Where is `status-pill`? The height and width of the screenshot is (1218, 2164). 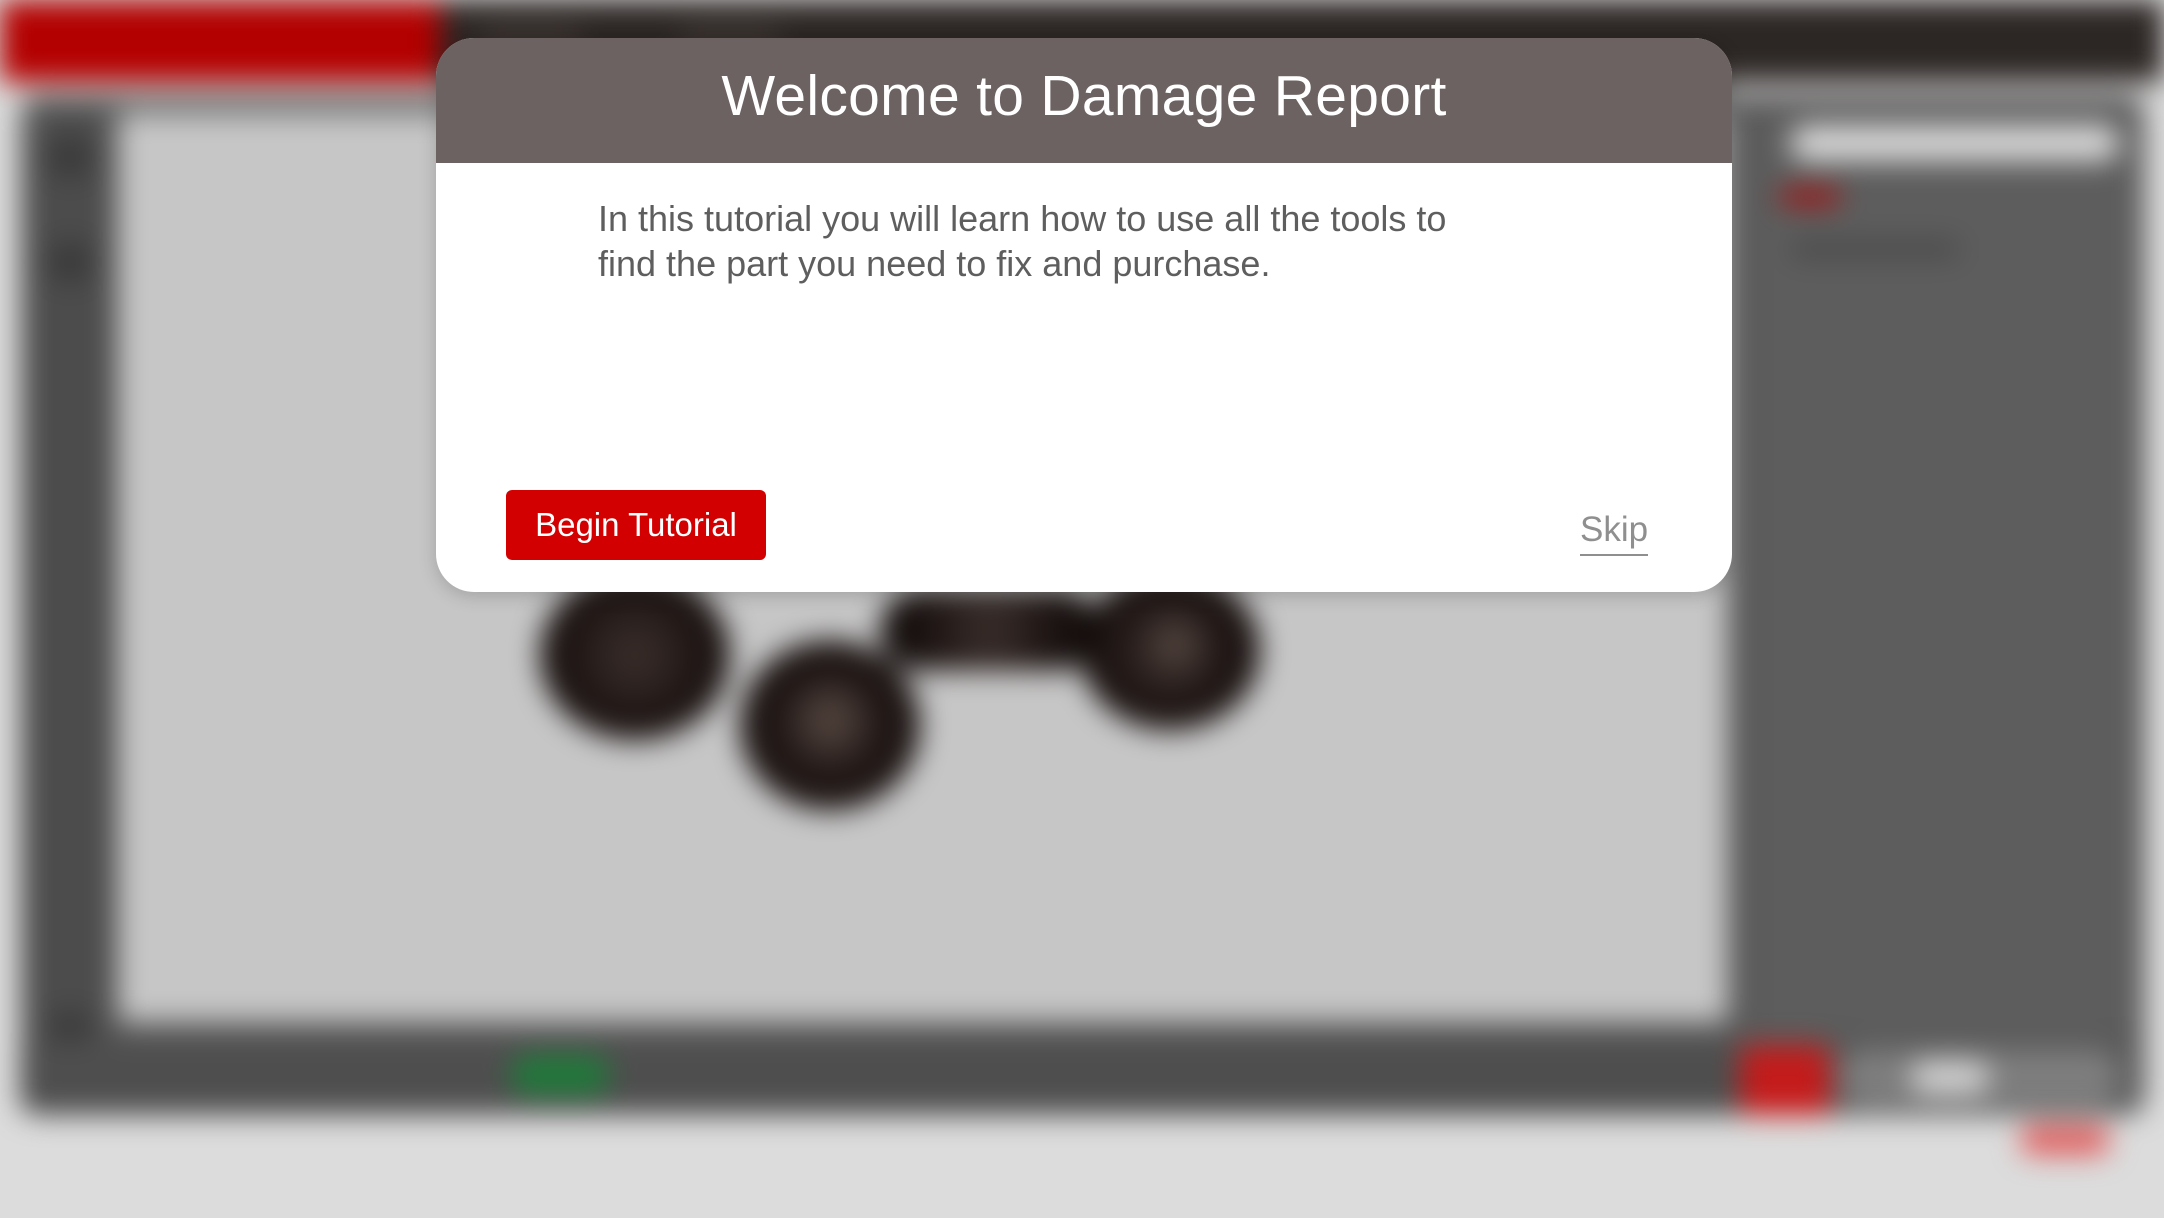 status-pill is located at coordinates (560, 1075).